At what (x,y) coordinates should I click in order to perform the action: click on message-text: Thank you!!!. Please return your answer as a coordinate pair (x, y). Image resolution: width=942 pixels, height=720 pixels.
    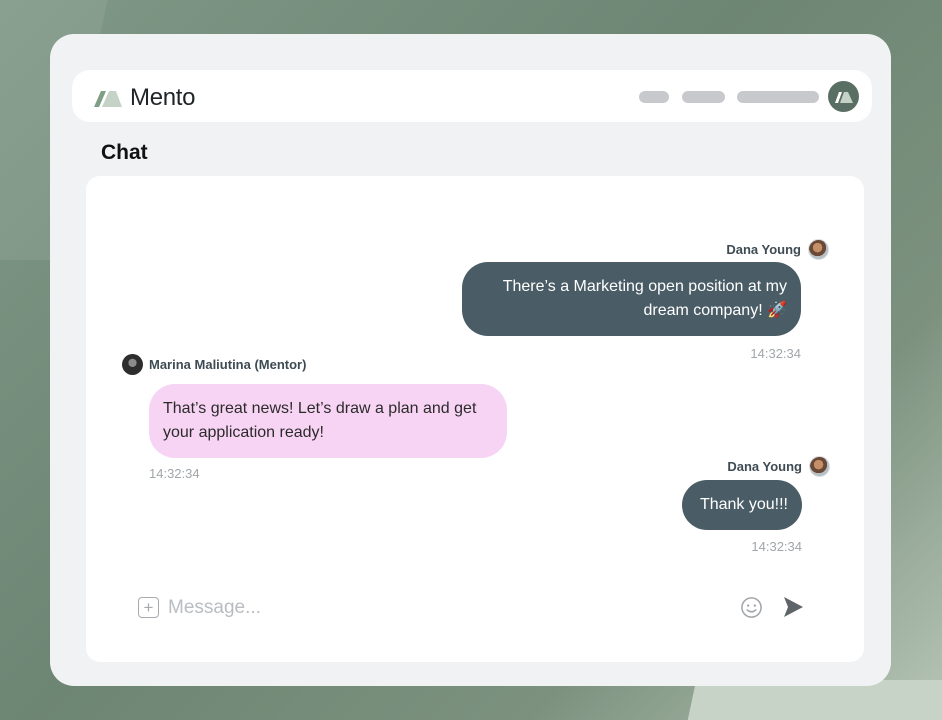
    Looking at the image, I should click on (743, 504).